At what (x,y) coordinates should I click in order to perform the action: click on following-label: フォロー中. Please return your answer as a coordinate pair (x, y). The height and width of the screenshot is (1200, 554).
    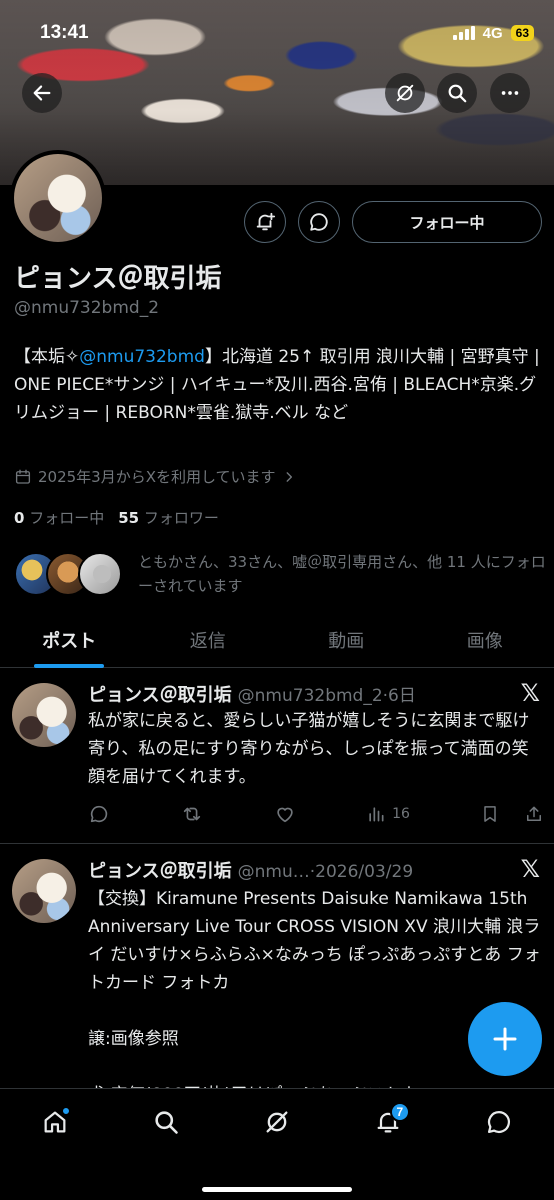
    Looking at the image, I should click on (67, 518).